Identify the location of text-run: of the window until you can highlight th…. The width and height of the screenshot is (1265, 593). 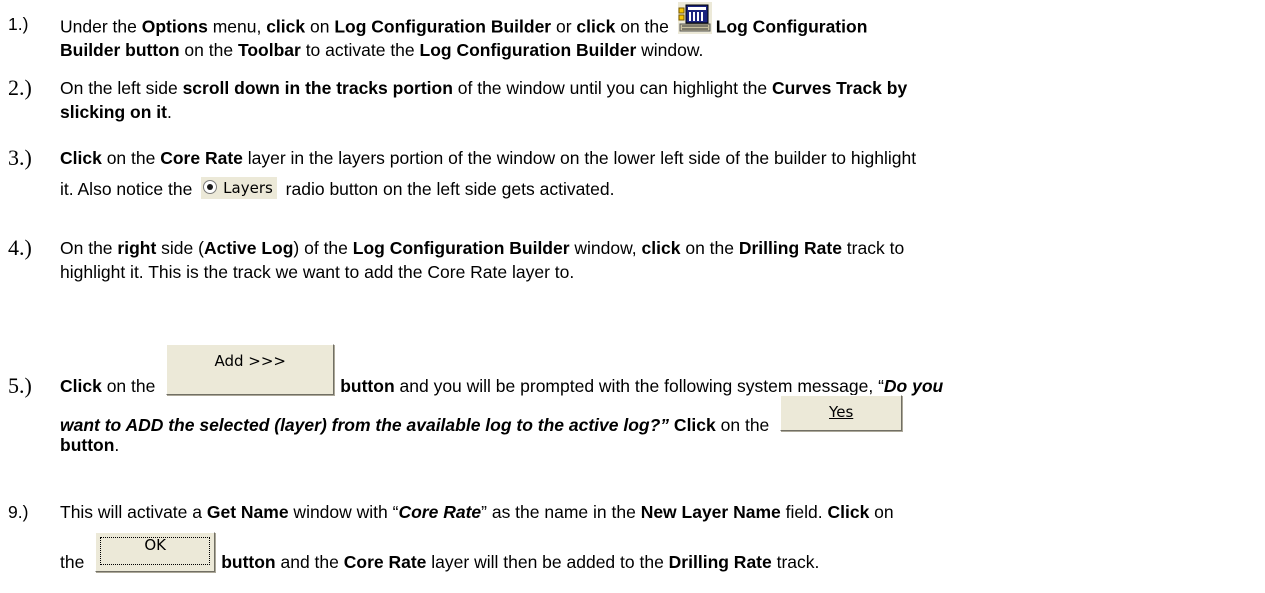
(612, 88).